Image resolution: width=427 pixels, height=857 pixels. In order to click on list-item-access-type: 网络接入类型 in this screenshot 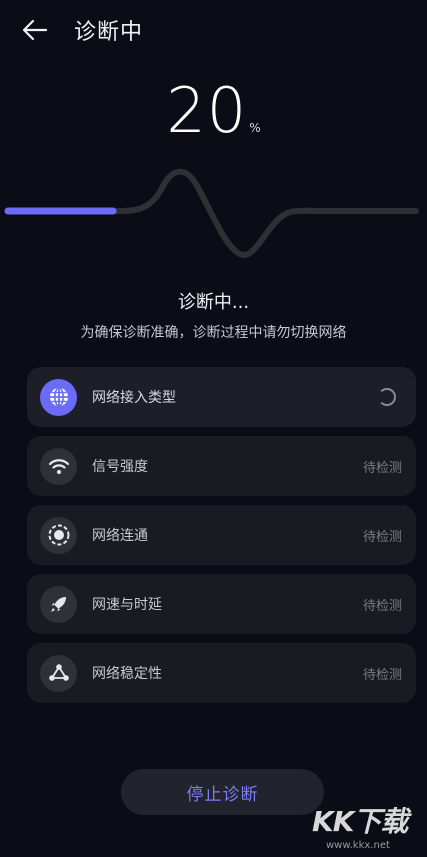, I will do `click(221, 397)`.